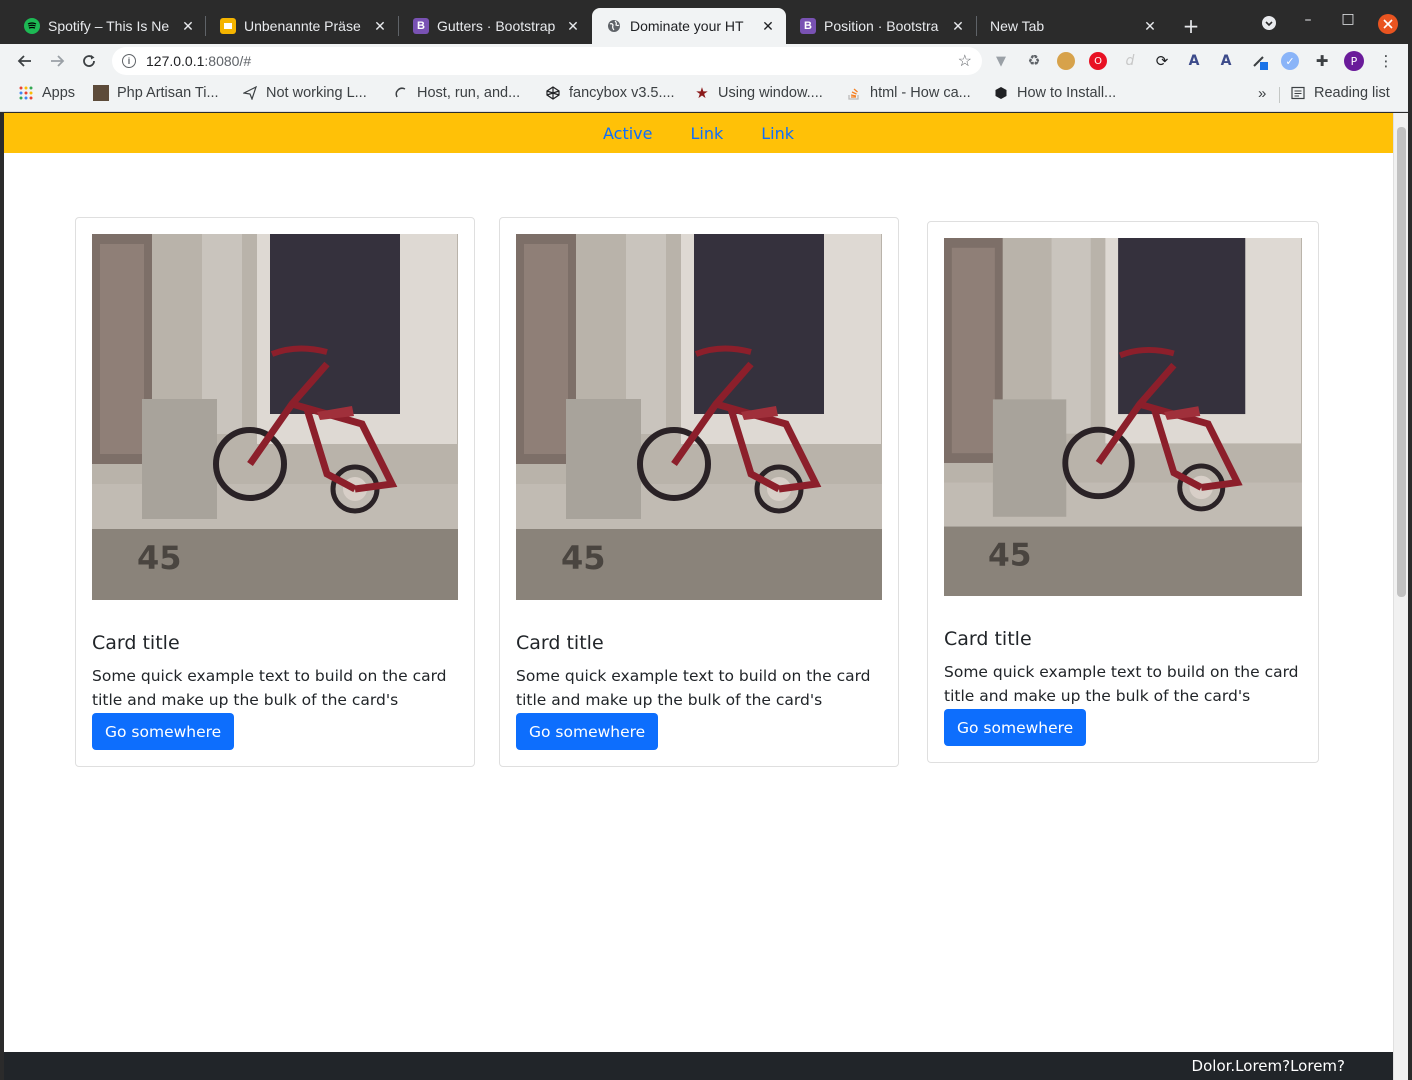 The width and height of the screenshot is (1412, 1080). I want to click on disabled-extension-icon: d, so click(1130, 61).